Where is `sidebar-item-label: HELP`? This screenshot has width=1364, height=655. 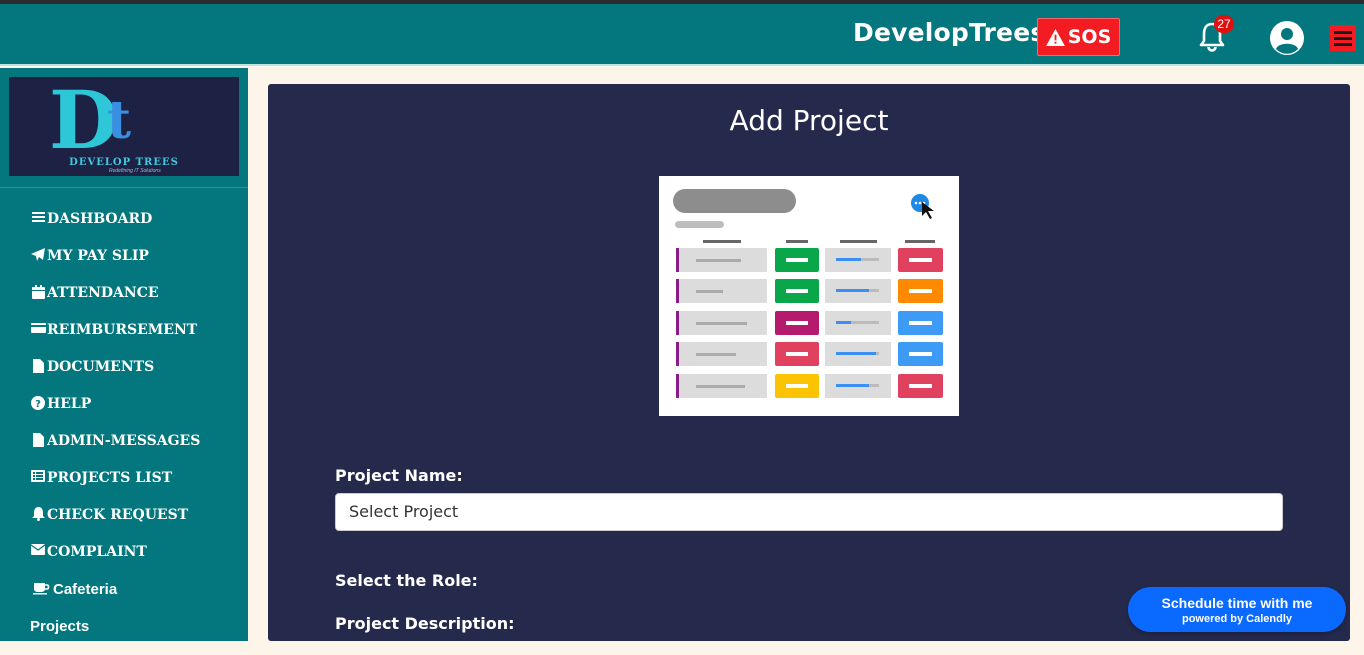 sidebar-item-label: HELP is located at coordinates (69, 404).